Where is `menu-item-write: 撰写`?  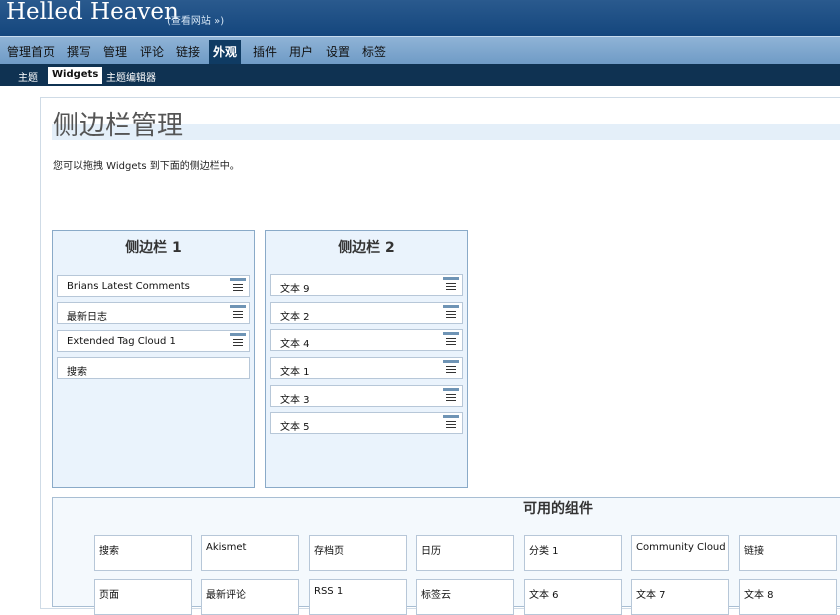
menu-item-write: 撰写 is located at coordinates (79, 51).